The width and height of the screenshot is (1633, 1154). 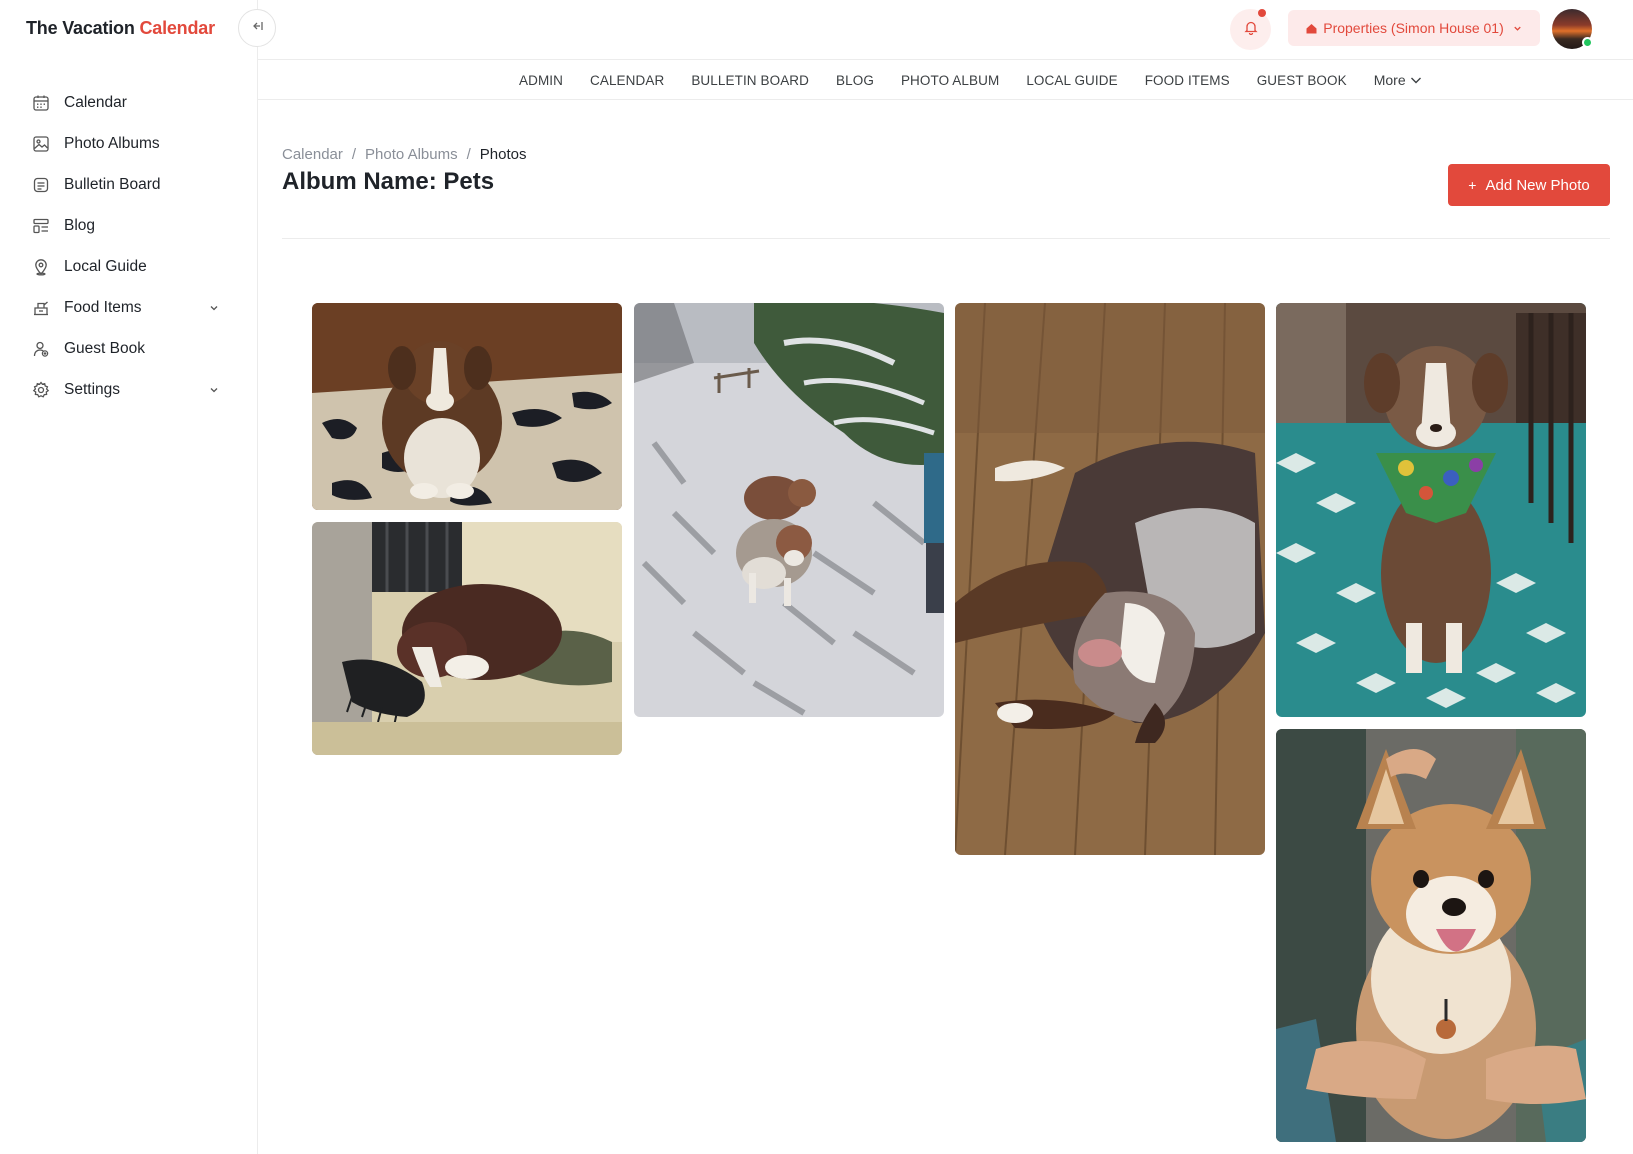 I want to click on properties-dropdown: Properties (Simon House 01), so click(x=1414, y=28).